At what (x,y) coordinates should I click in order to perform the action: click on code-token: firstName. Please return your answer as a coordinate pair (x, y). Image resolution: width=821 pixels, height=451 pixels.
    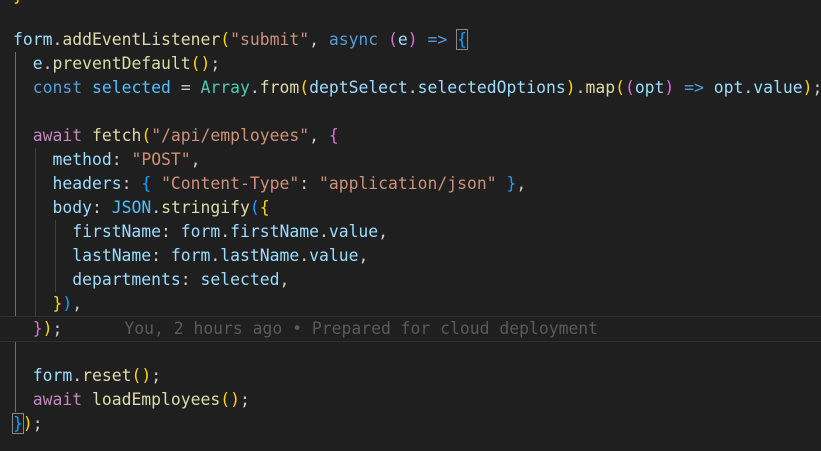
    Looking at the image, I should click on (274, 231).